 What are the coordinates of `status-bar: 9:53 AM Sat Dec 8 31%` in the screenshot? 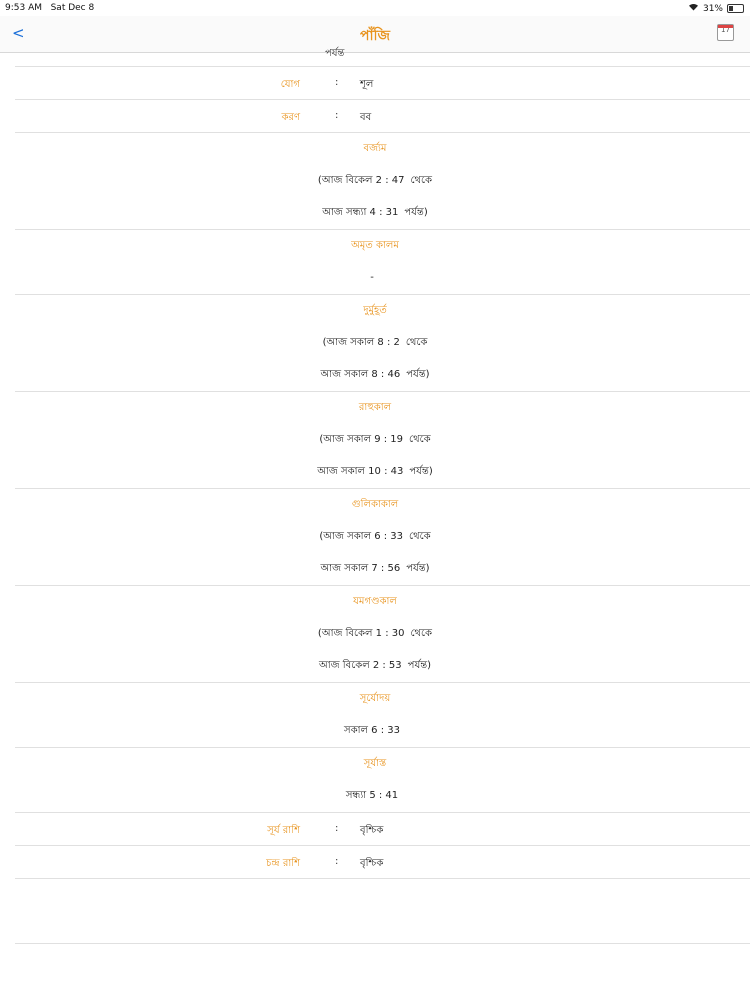 It's located at (375, 8).